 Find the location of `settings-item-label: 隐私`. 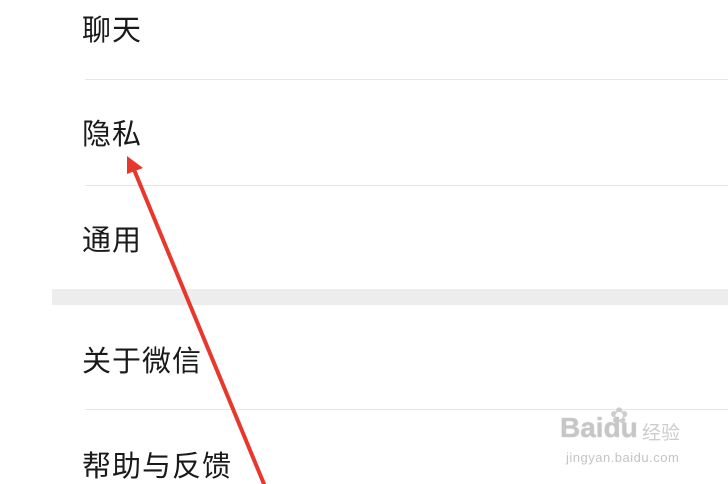

settings-item-label: 隐私 is located at coordinates (112, 134).